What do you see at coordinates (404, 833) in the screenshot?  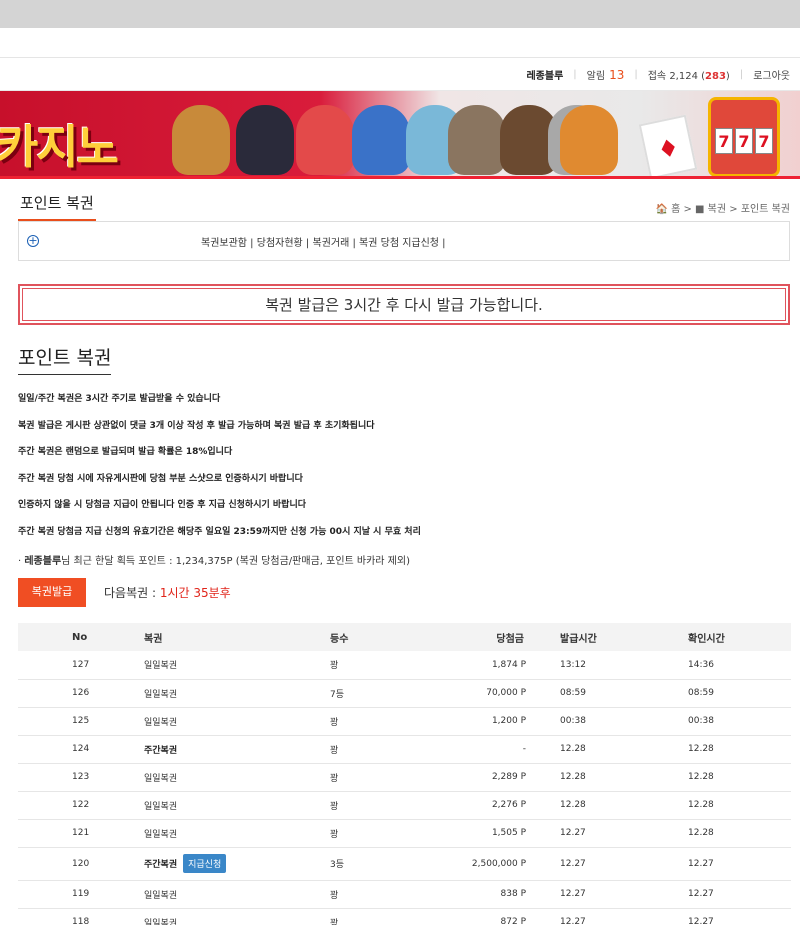 I see `table-row: 121 일일복권 꽝 1,505 P 12.27 12.28` at bounding box center [404, 833].